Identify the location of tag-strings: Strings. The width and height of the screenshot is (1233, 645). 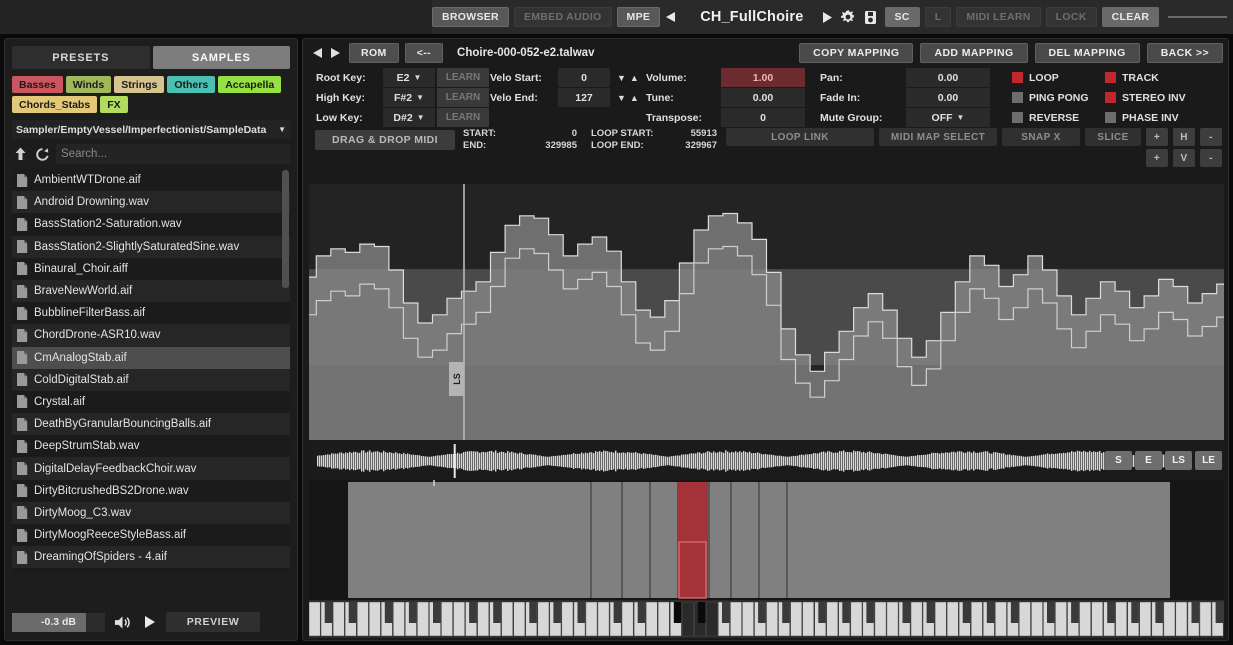
(139, 84).